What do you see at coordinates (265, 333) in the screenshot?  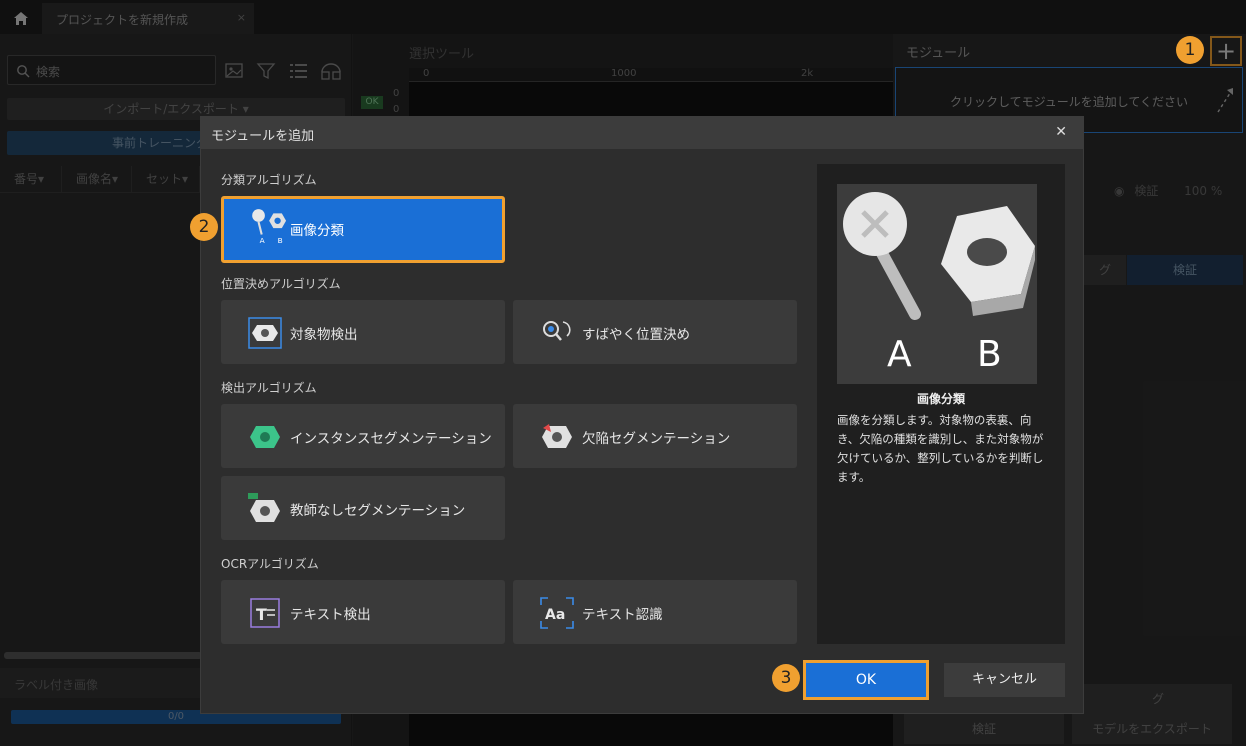 I see `object-detection-icon` at bounding box center [265, 333].